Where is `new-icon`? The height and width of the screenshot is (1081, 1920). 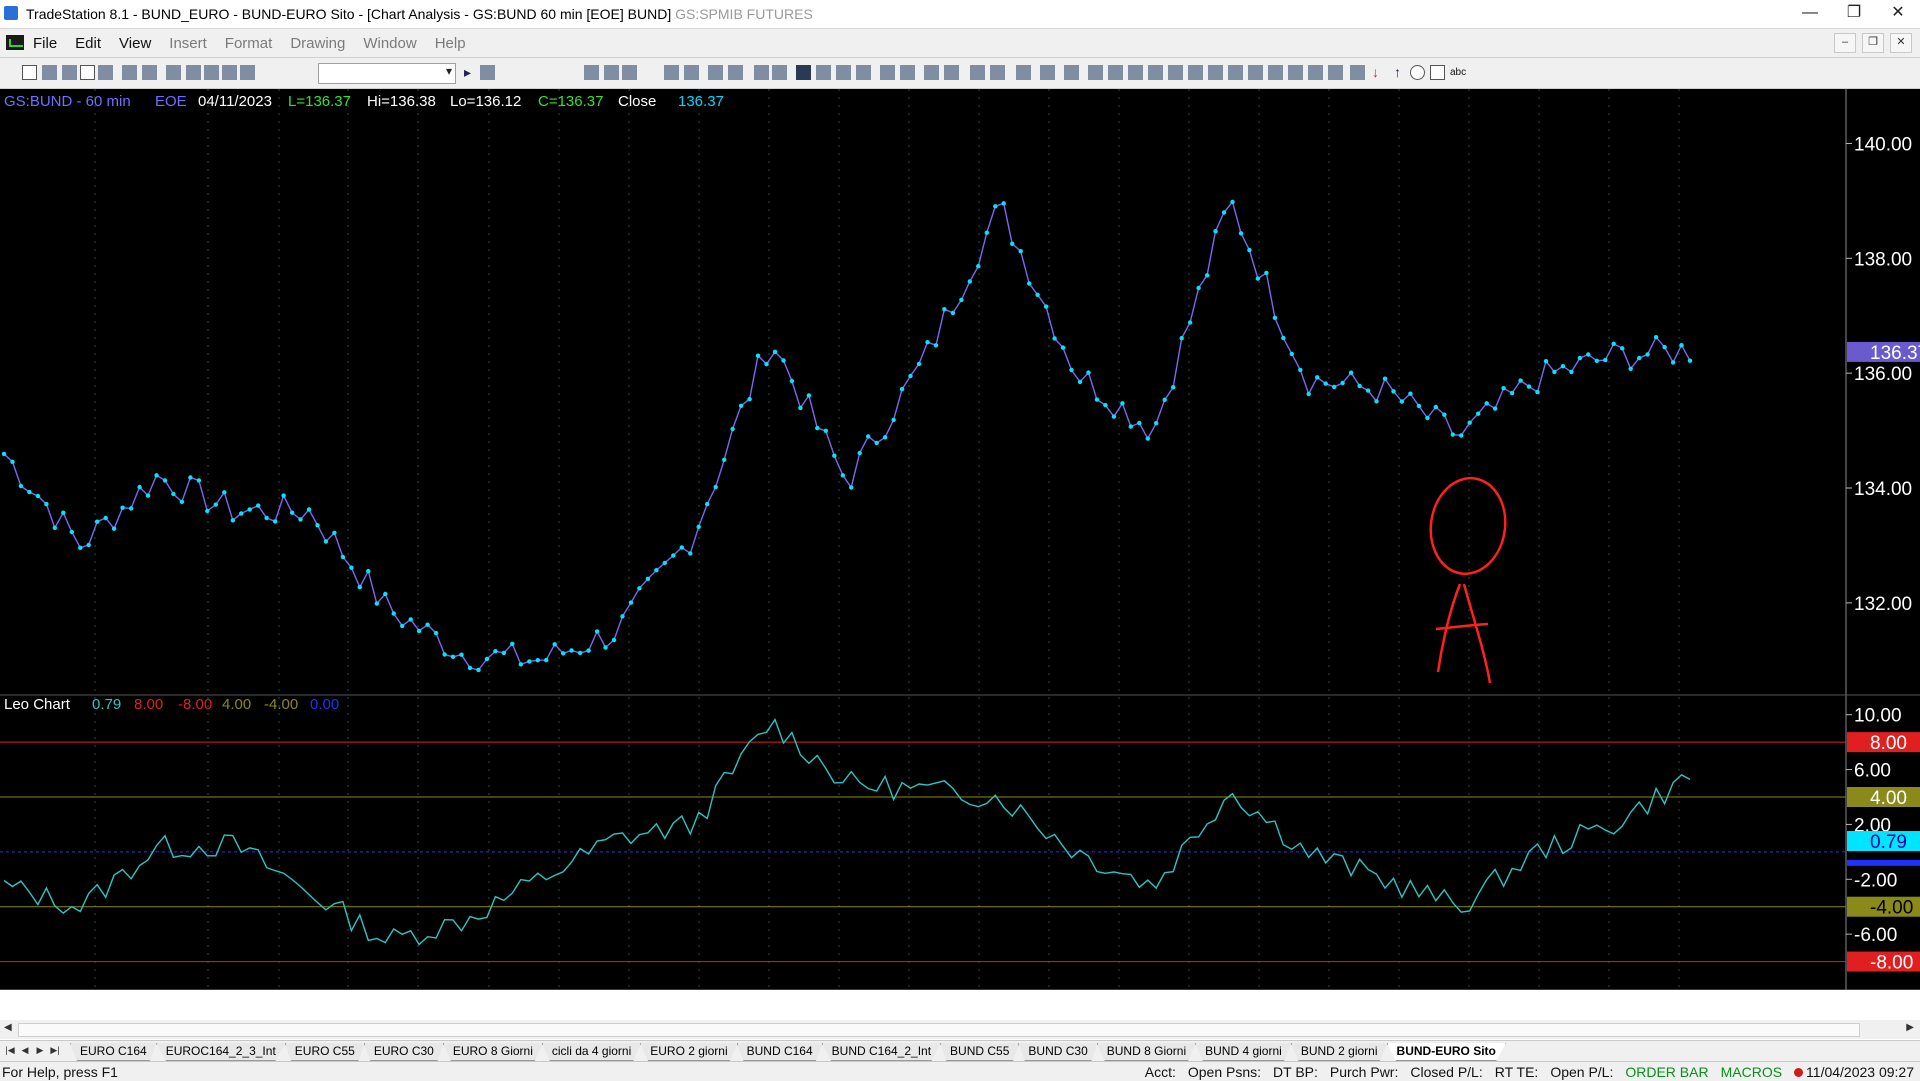 new-icon is located at coordinates (29, 72).